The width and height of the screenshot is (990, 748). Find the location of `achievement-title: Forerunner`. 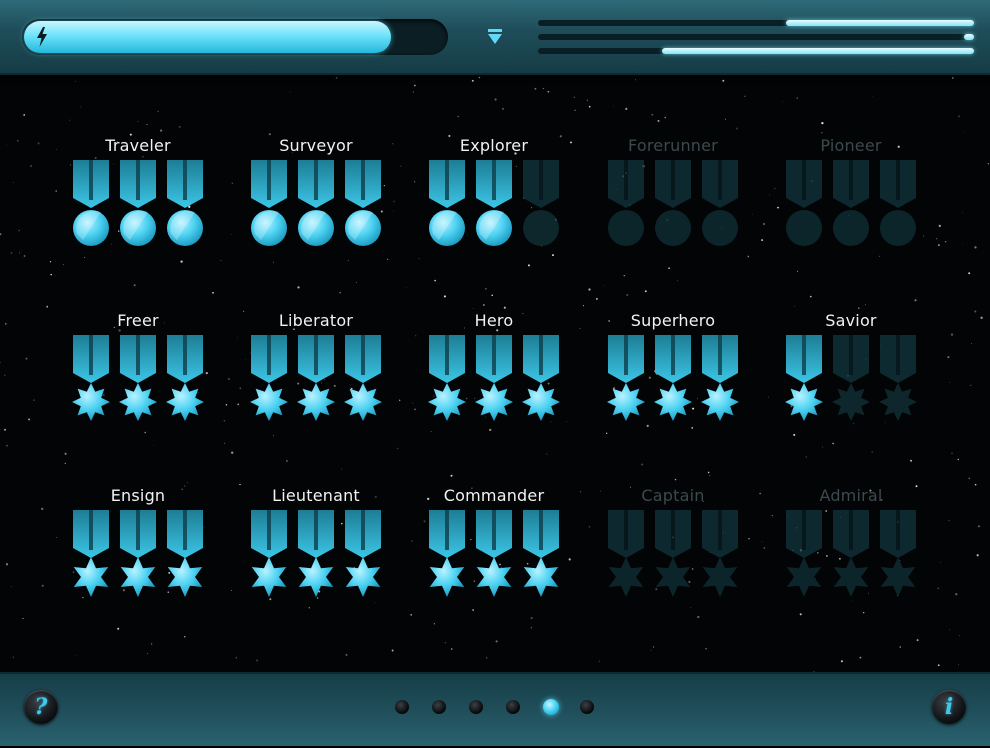

achievement-title: Forerunner is located at coordinates (673, 145).